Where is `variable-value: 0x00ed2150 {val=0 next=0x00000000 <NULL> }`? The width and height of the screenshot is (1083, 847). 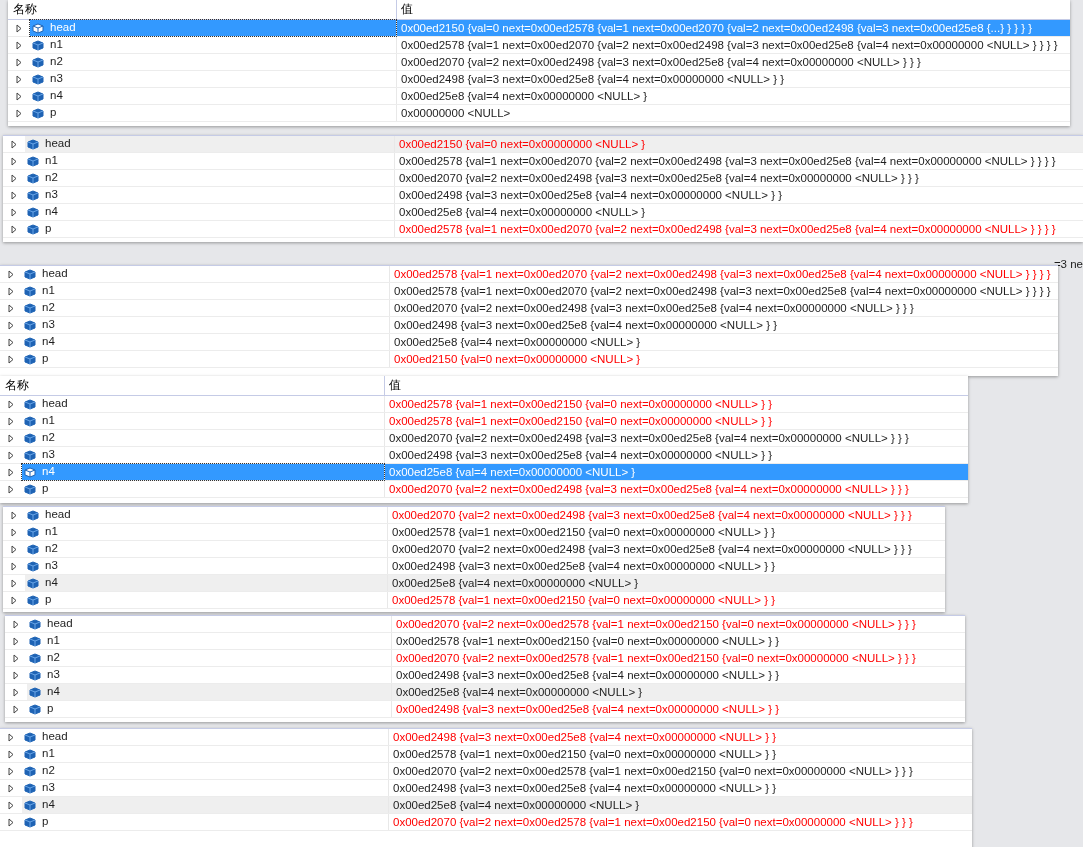
variable-value: 0x00ed2150 {val=0 next=0x00000000 <NULL> } is located at coordinates (739, 144).